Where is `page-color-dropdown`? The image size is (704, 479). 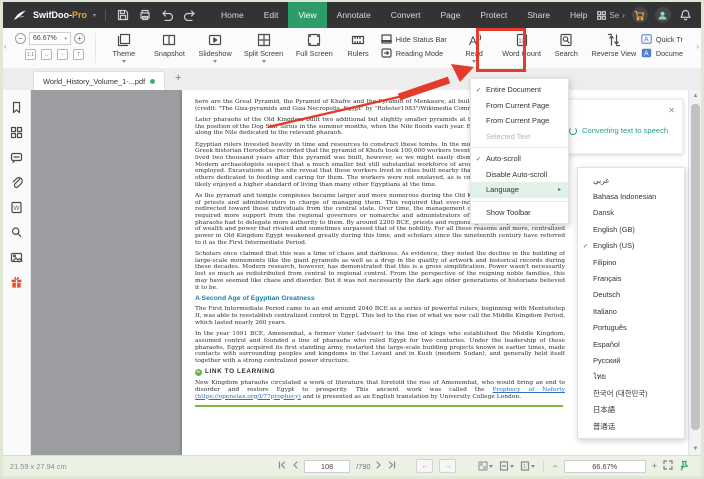
page-color-dropdown is located at coordinates (486, 466).